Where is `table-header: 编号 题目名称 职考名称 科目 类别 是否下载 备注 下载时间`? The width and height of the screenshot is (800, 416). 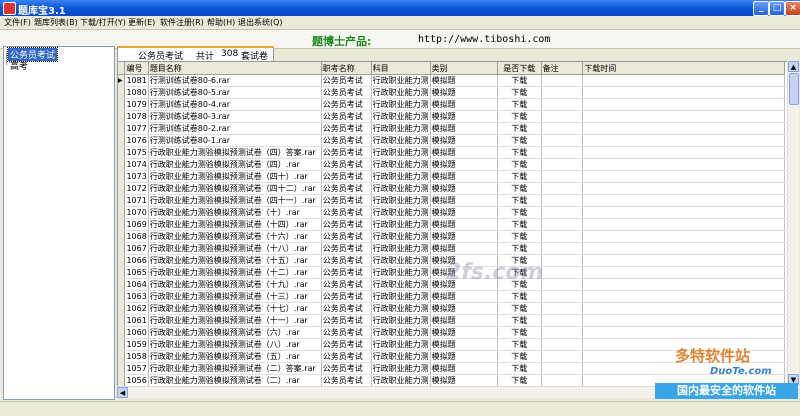
table-header: 编号 题目名称 职考名称 科目 类别 是否下载 备注 下载时间 is located at coordinates (453, 68).